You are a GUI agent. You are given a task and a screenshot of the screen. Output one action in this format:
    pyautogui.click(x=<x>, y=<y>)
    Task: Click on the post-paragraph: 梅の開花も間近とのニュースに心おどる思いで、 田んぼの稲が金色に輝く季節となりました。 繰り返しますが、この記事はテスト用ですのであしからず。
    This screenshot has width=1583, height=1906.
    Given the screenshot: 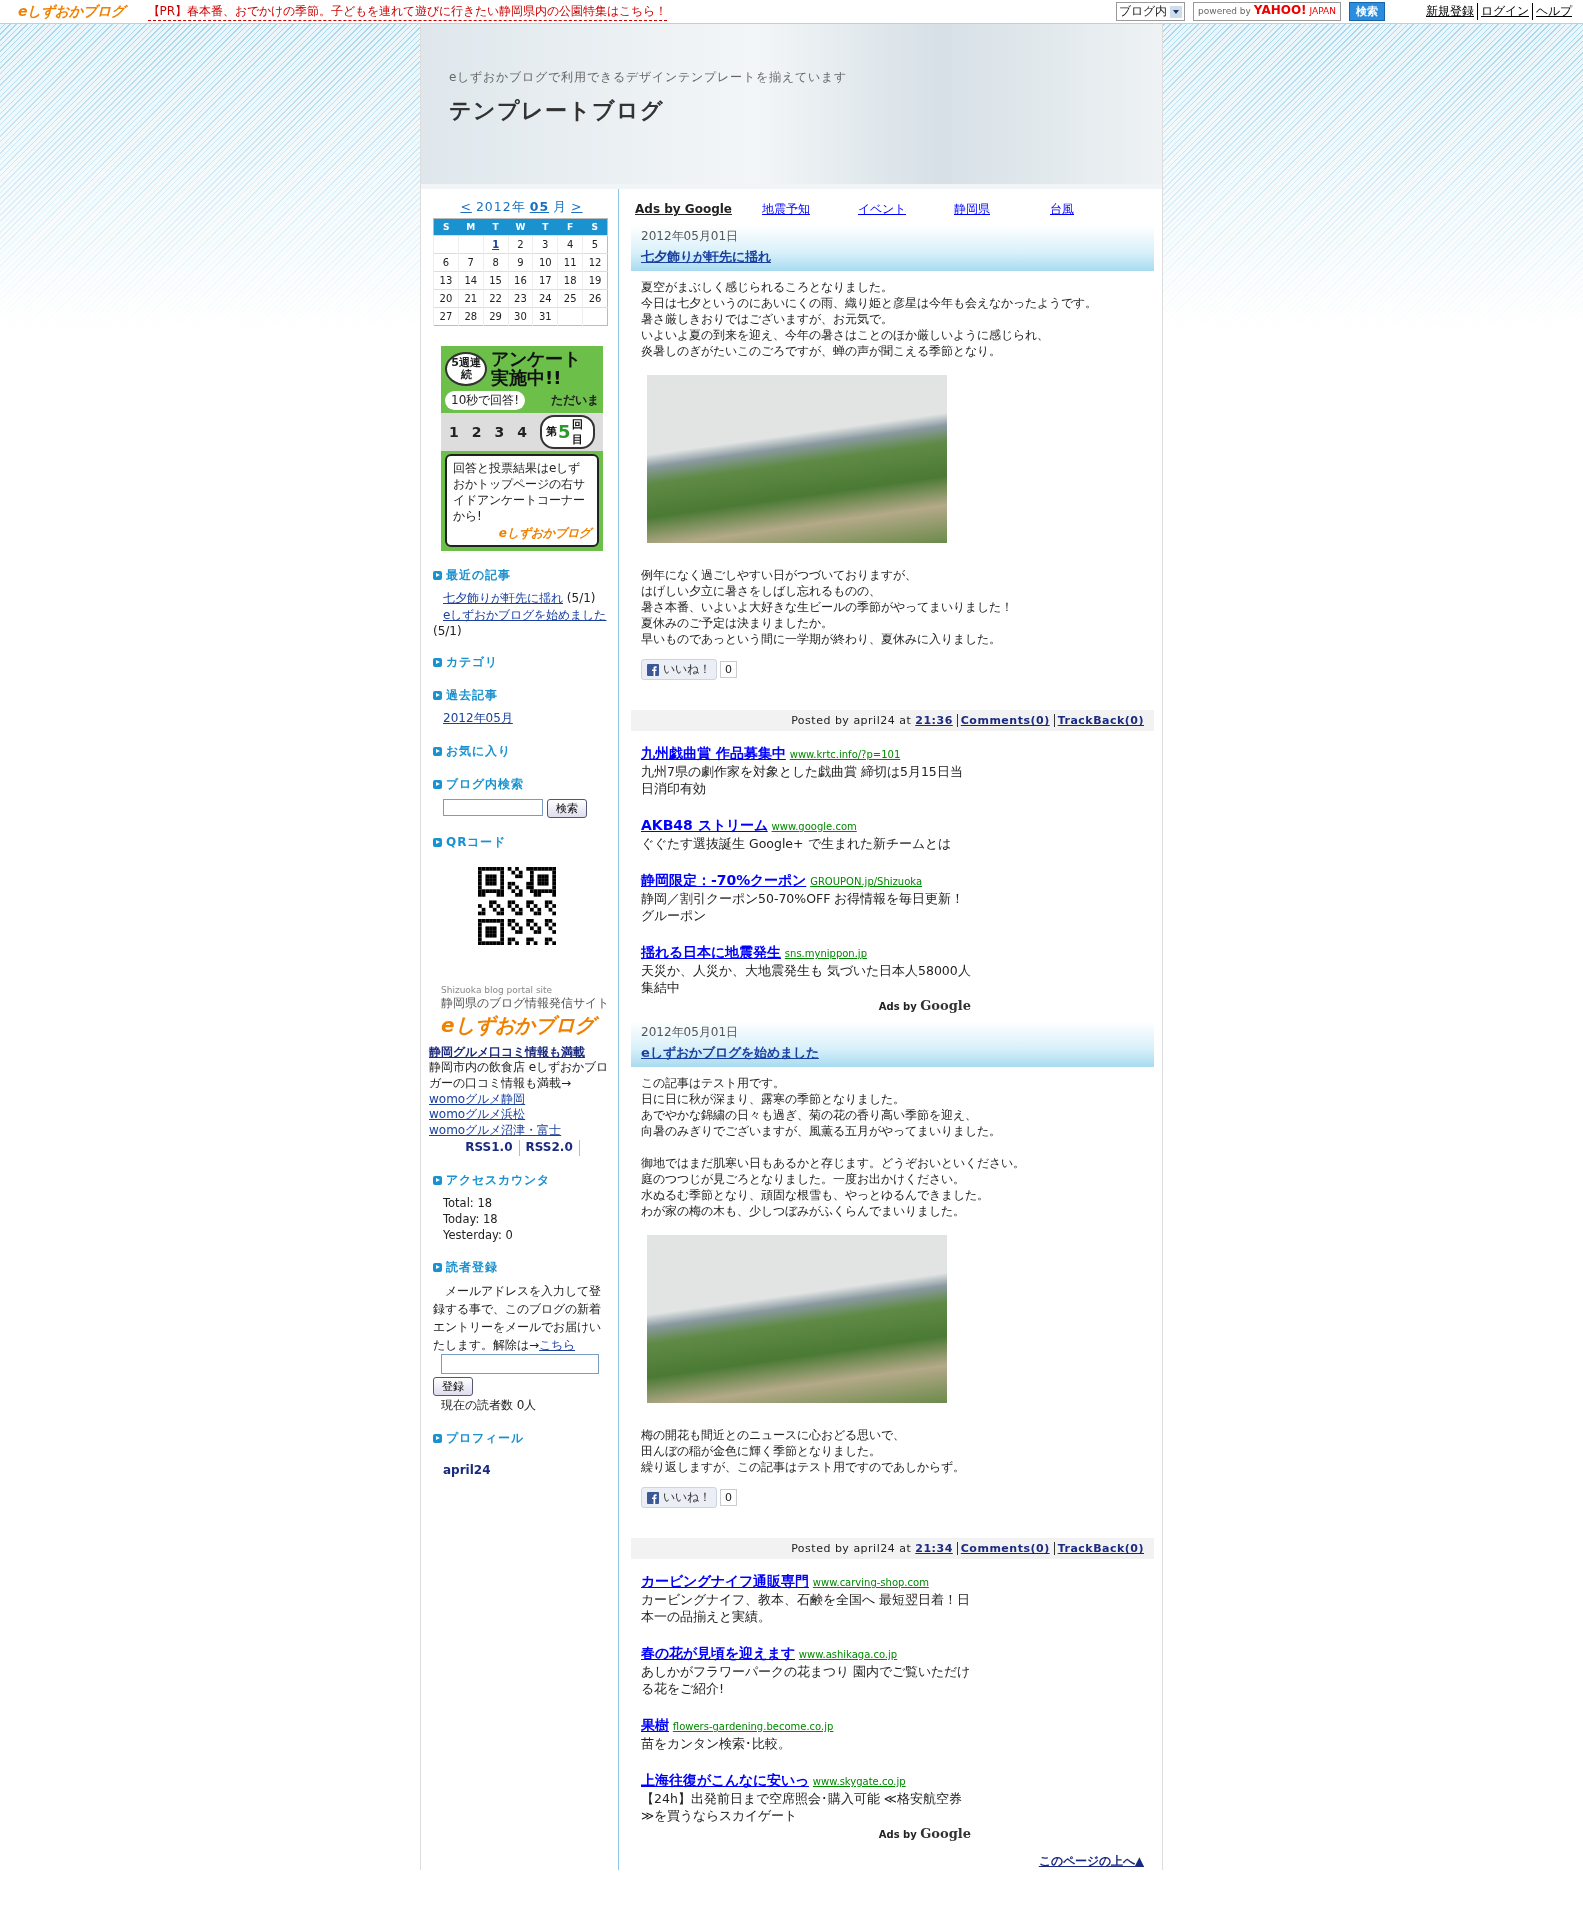 What is the action you would take?
    pyautogui.click(x=803, y=1451)
    